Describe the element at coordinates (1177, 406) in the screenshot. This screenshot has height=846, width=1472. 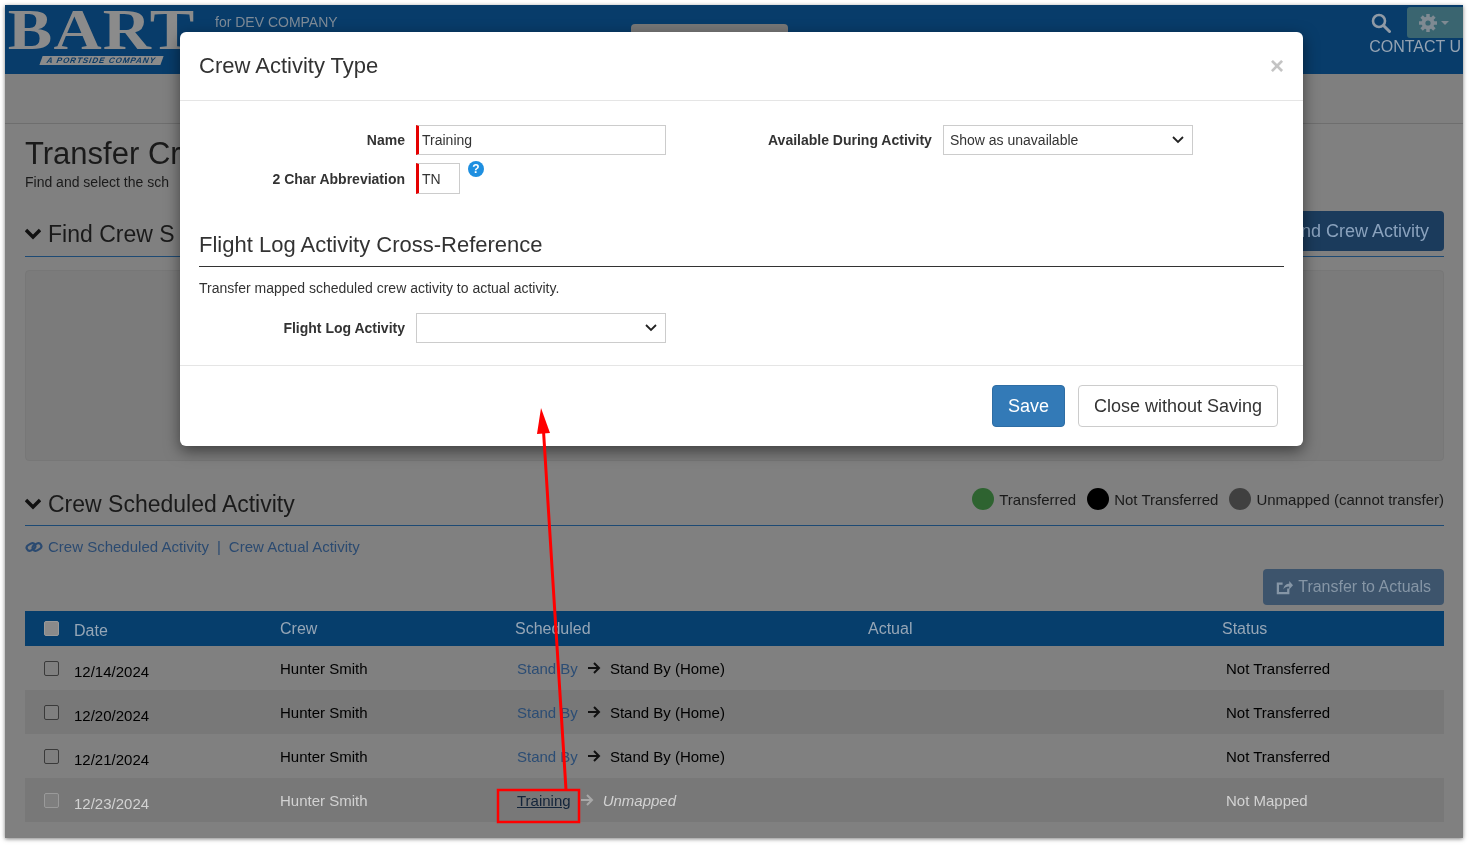
I see `close-button: Close without Saving` at that location.